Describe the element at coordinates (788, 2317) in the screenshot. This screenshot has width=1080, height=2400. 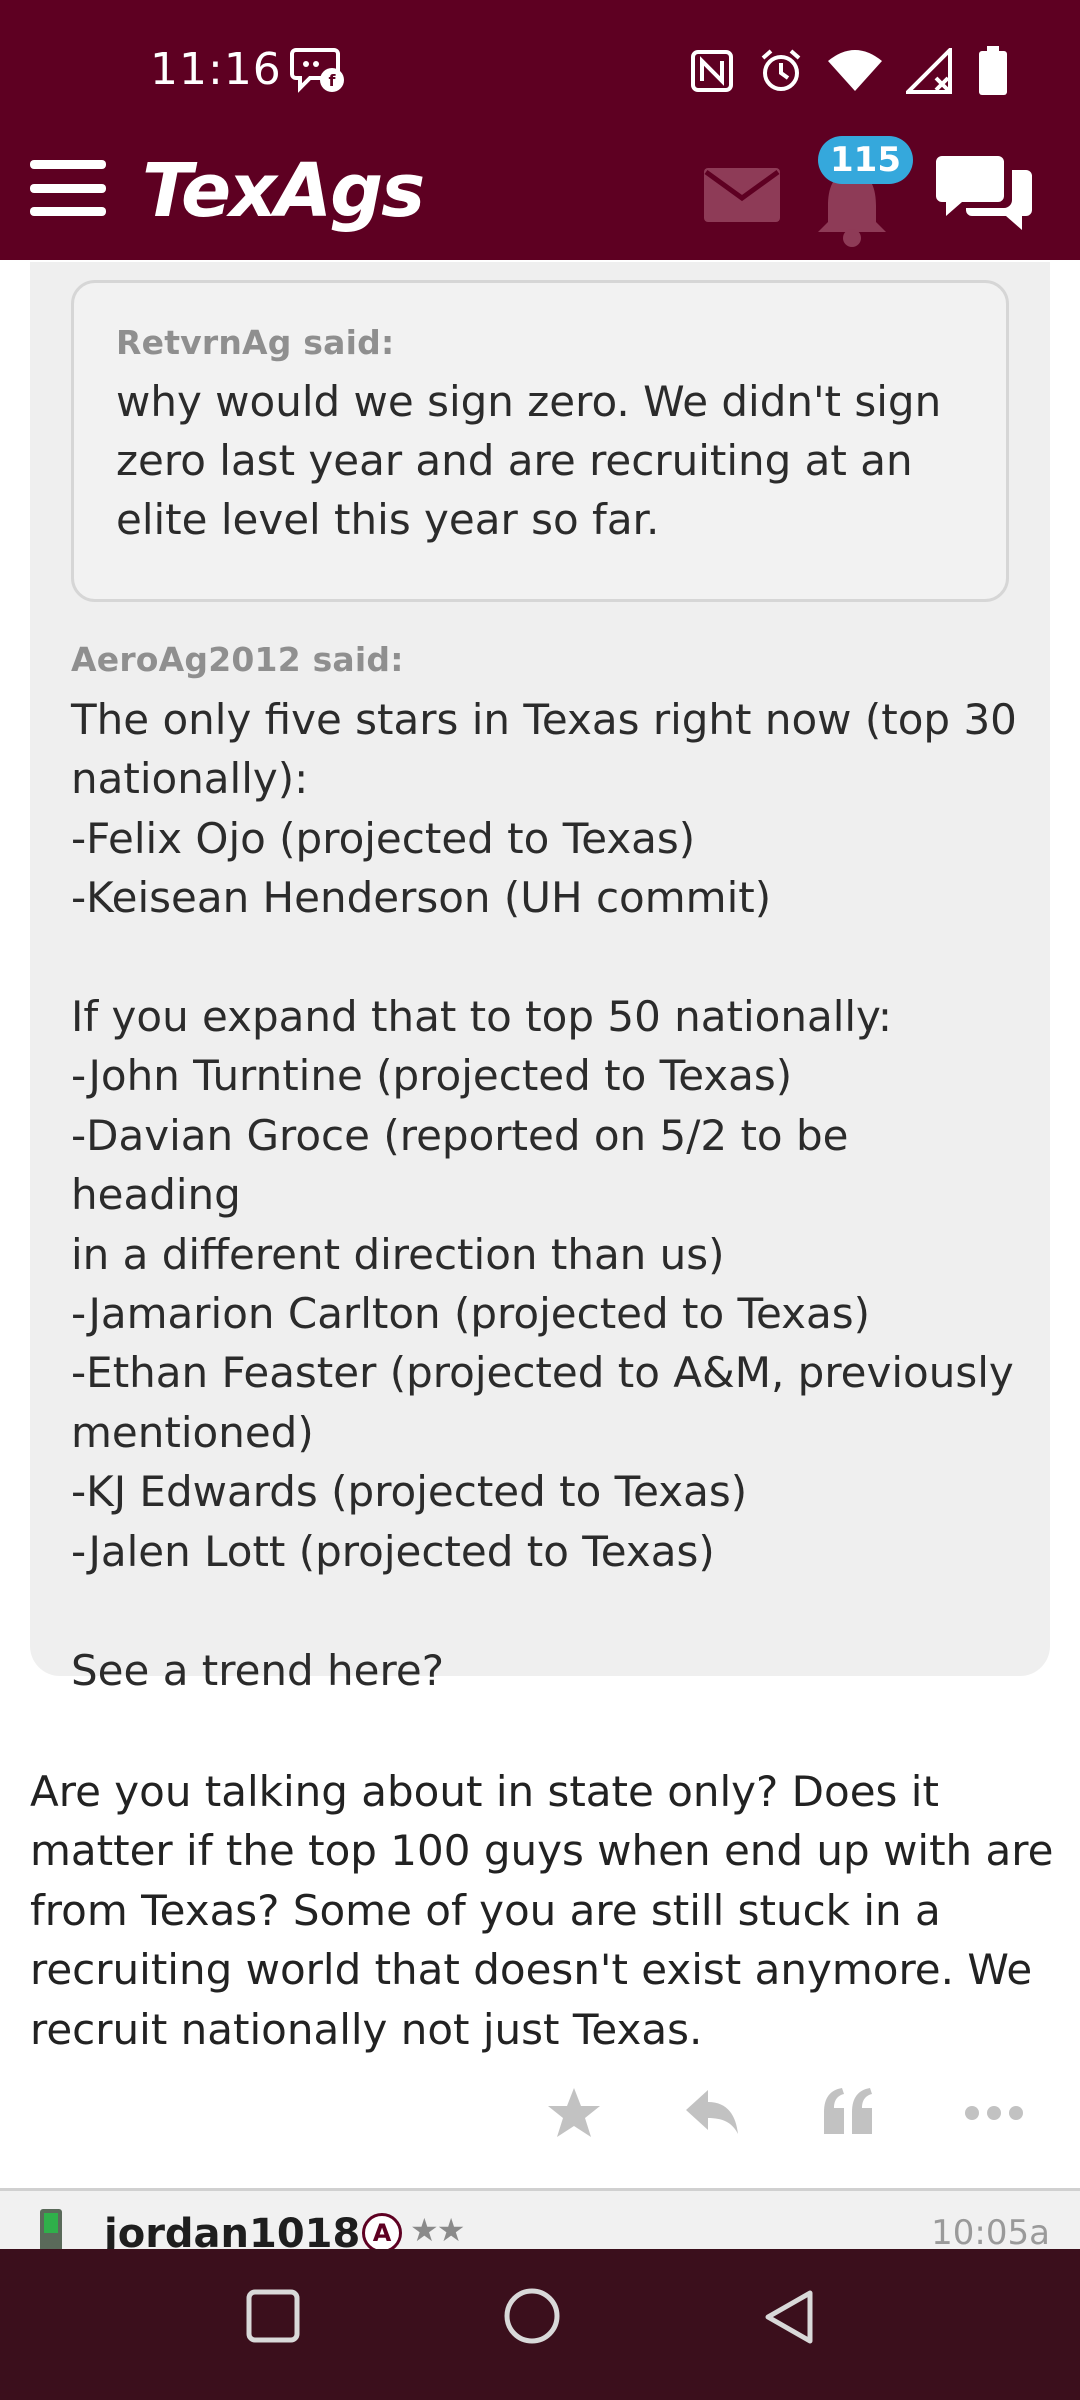
I see `back-button` at that location.